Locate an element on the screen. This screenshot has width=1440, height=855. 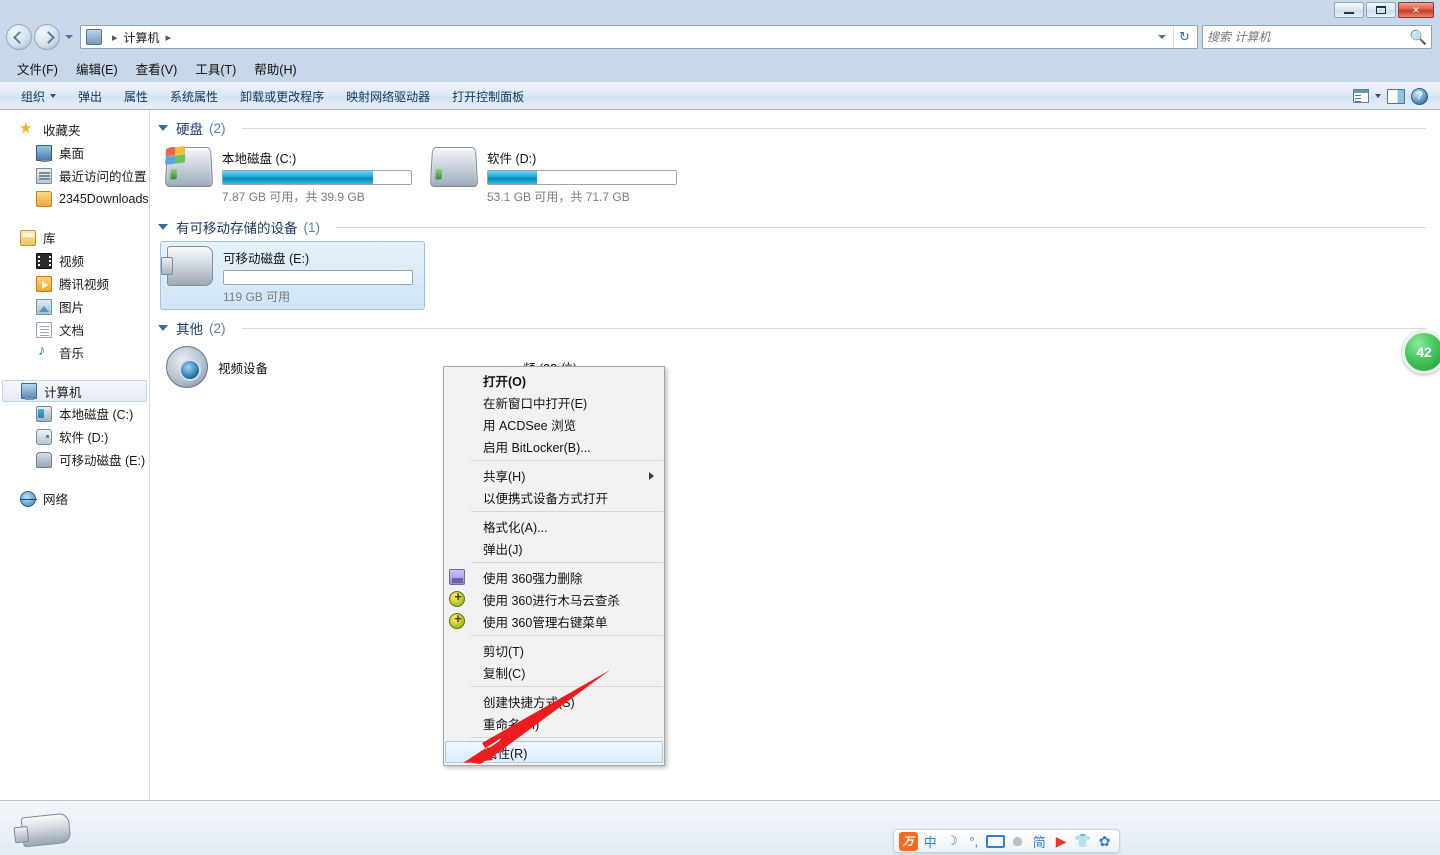
menu-file: 文件(F) is located at coordinates (37, 68).